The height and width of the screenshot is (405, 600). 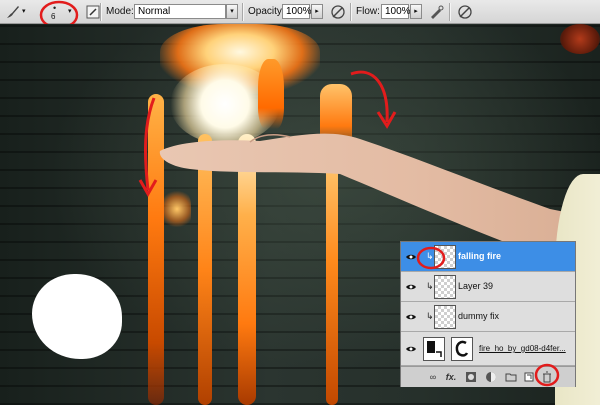 What do you see at coordinates (465, 12) in the screenshot?
I see `pressure-size-icon` at bounding box center [465, 12].